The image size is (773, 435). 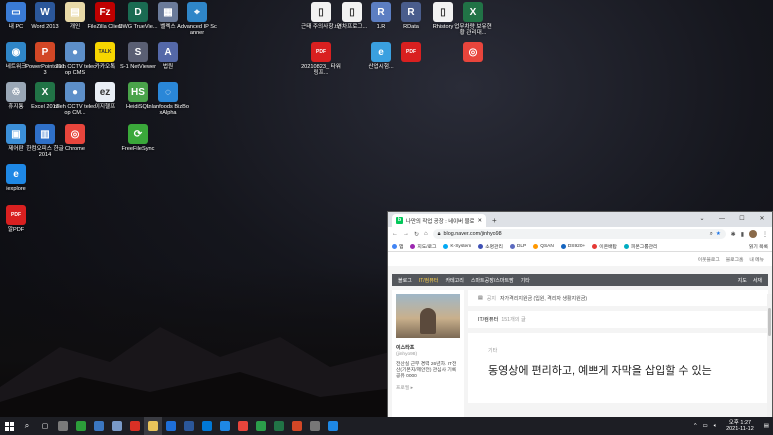 What do you see at coordinates (429, 280) in the screenshot?
I see `blog-nav-item: IT/컴퓨터` at bounding box center [429, 280].